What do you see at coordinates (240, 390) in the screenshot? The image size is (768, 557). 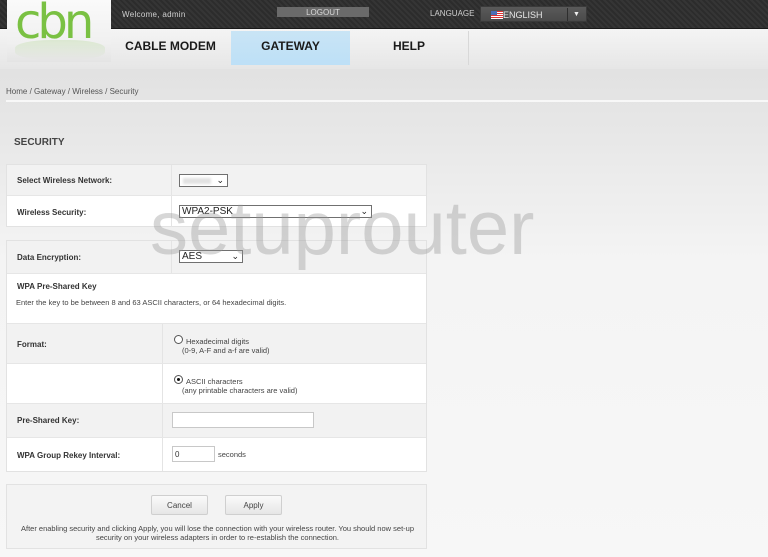 I see `ascii-option-hint: (any printable characters are valid)` at bounding box center [240, 390].